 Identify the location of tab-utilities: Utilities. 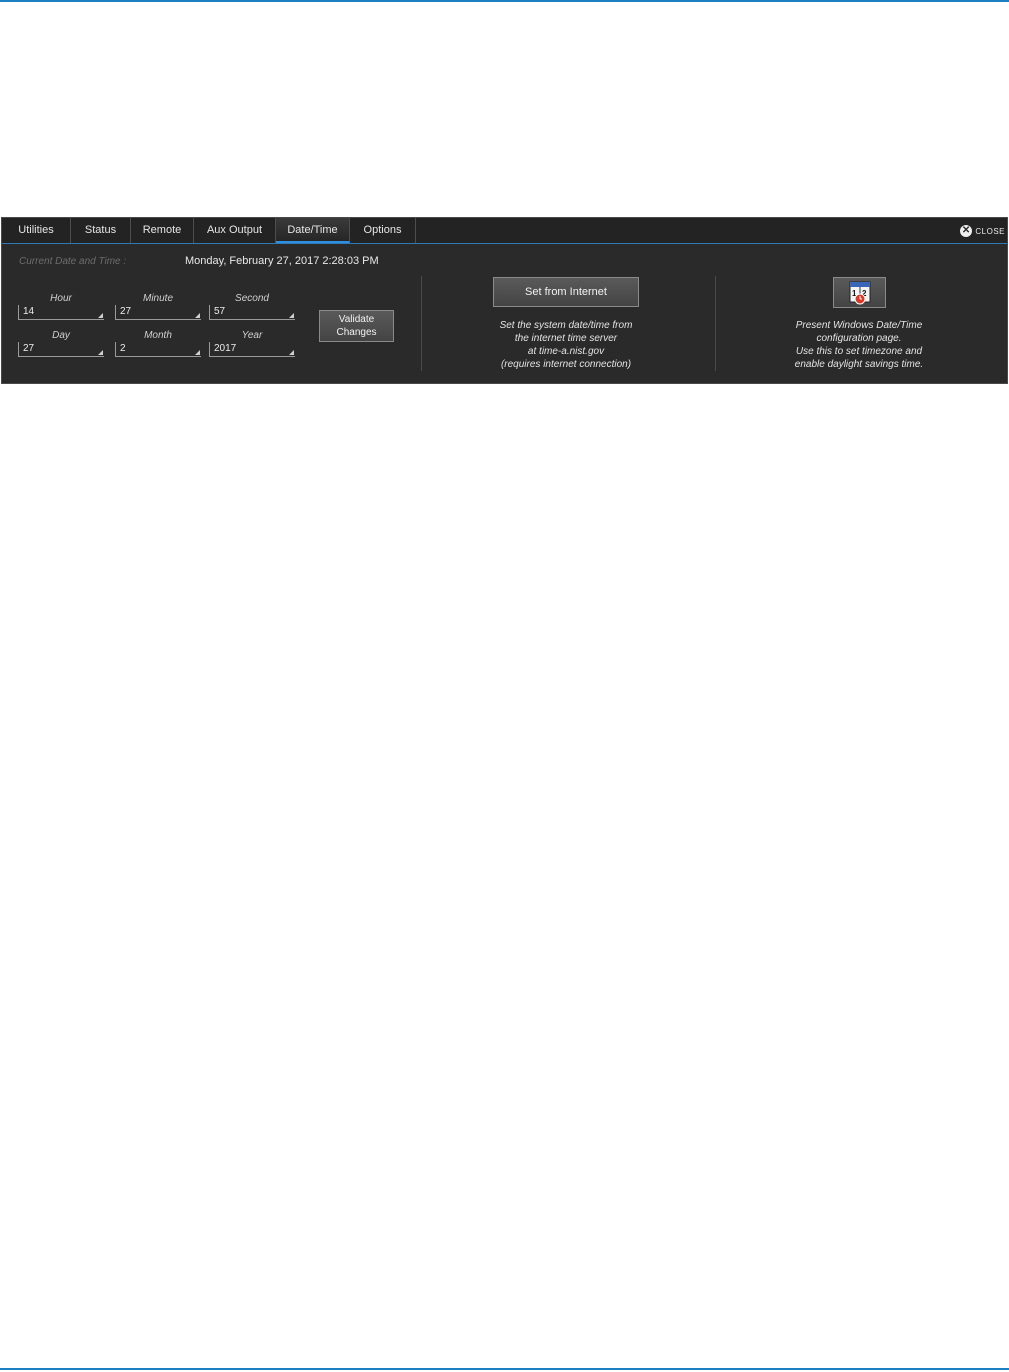
(36, 230).